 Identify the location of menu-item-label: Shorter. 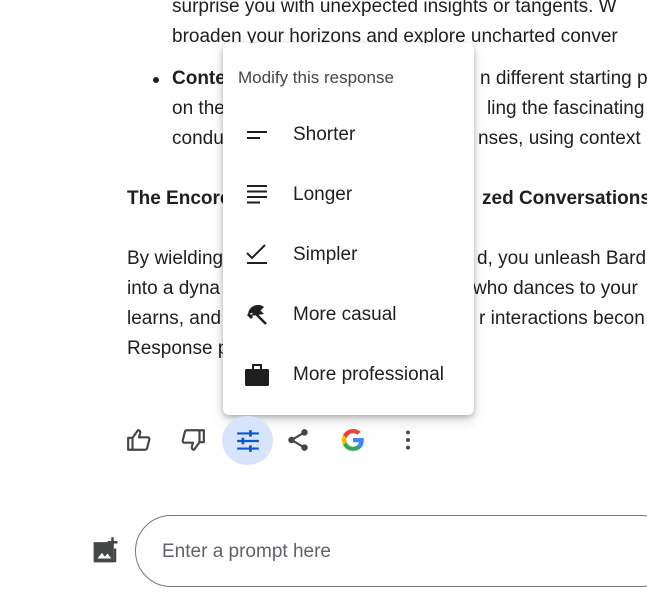
(324, 134).